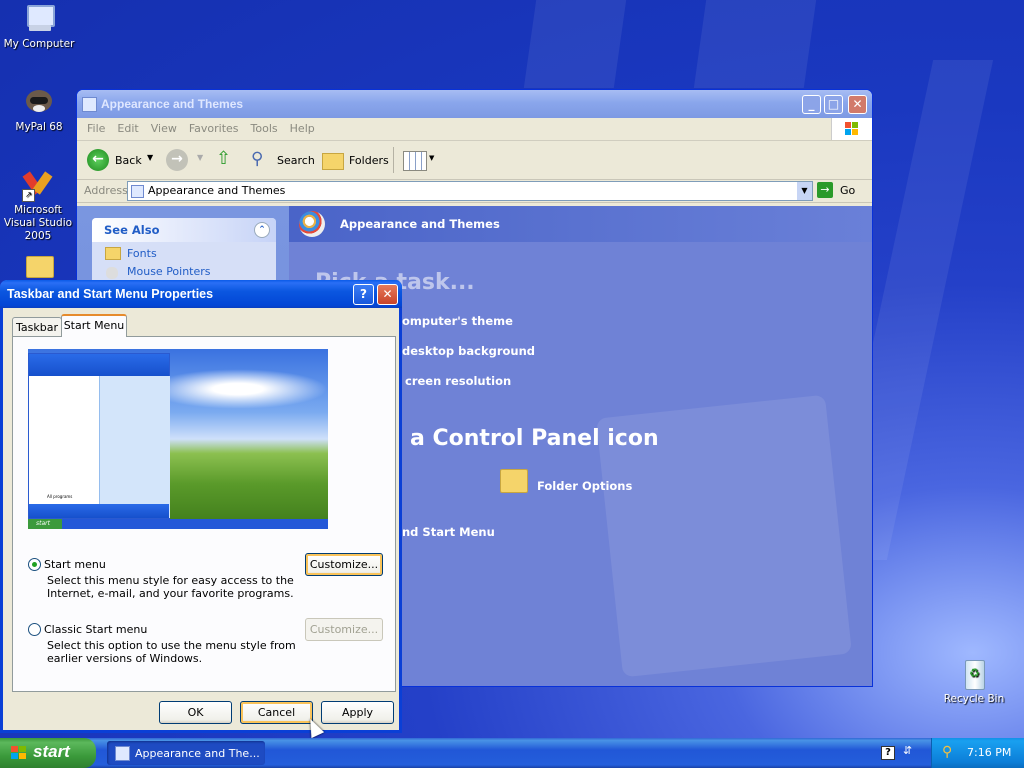  I want to click on task-link: desktop background, so click(468, 351).